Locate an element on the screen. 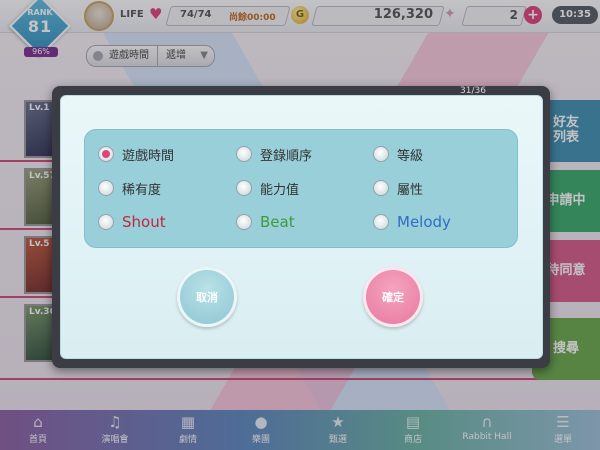 Image resolution: width=600 pixels, height=450 pixels. option-label: 屬性 is located at coordinates (410, 190).